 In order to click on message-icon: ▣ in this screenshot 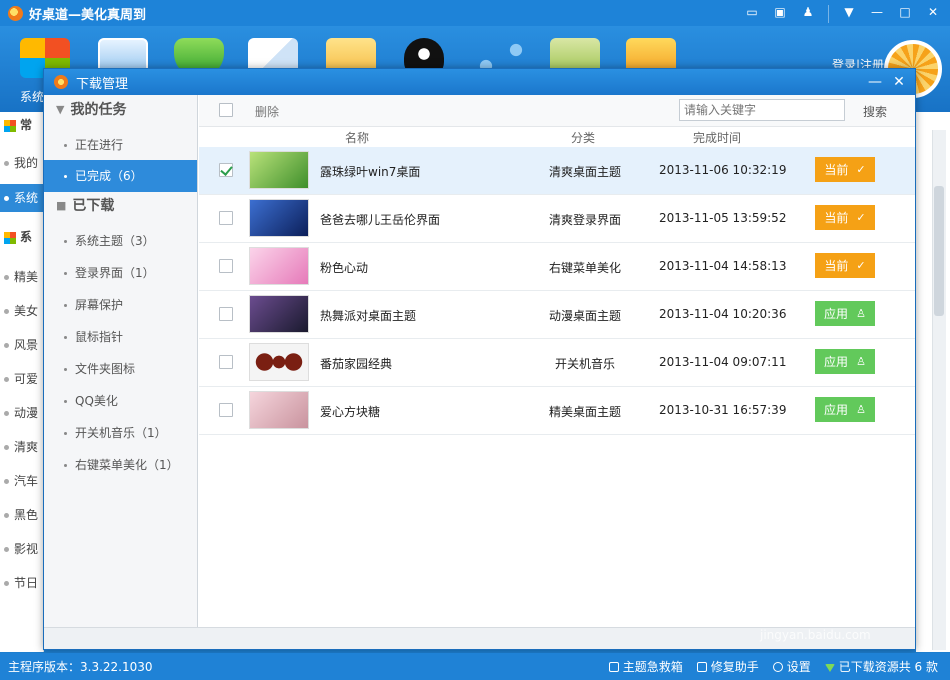, I will do `click(780, 12)`.